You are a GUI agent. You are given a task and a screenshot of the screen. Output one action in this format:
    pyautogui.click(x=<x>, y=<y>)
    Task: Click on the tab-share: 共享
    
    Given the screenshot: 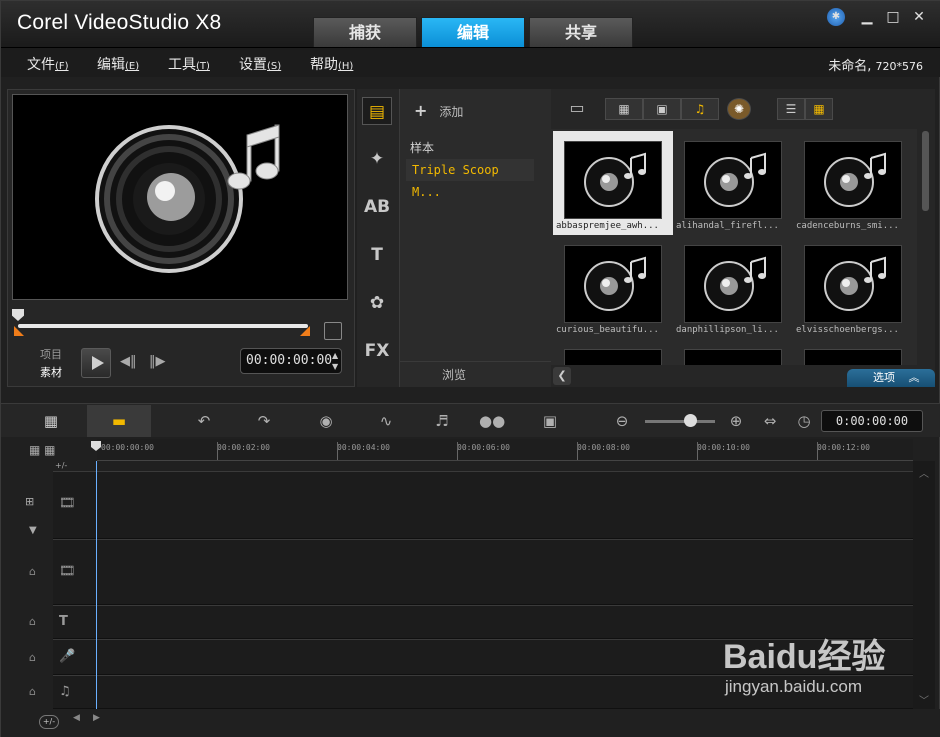 What is the action you would take?
    pyautogui.click(x=581, y=32)
    